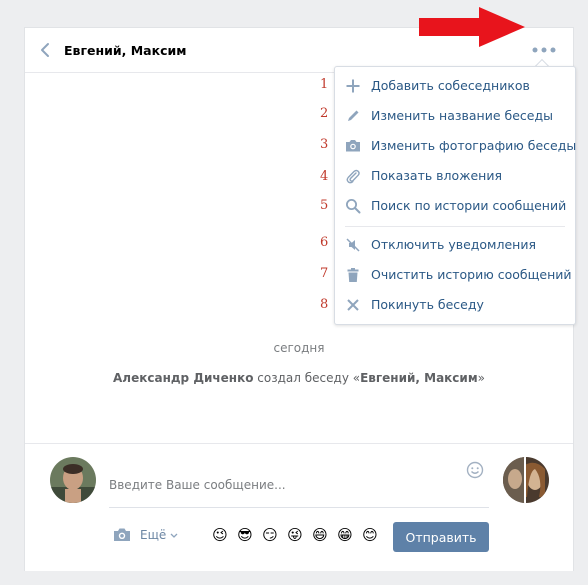 The image size is (588, 585). I want to click on menu-item-label: Добавить собеседников, so click(450, 85).